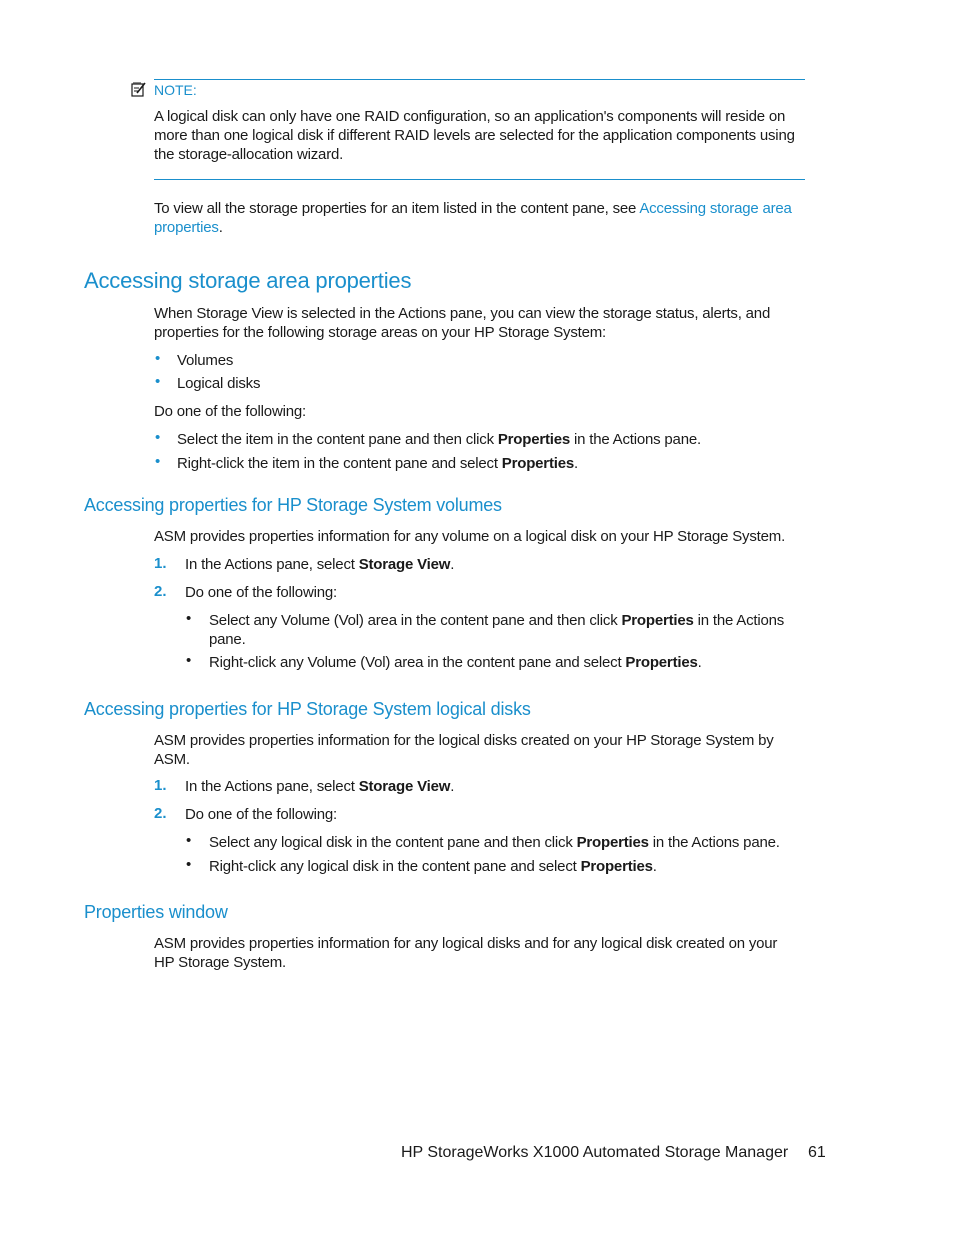  Describe the element at coordinates (230, 411) in the screenshot. I see `do-one-of-following: Do one of the following:` at that location.